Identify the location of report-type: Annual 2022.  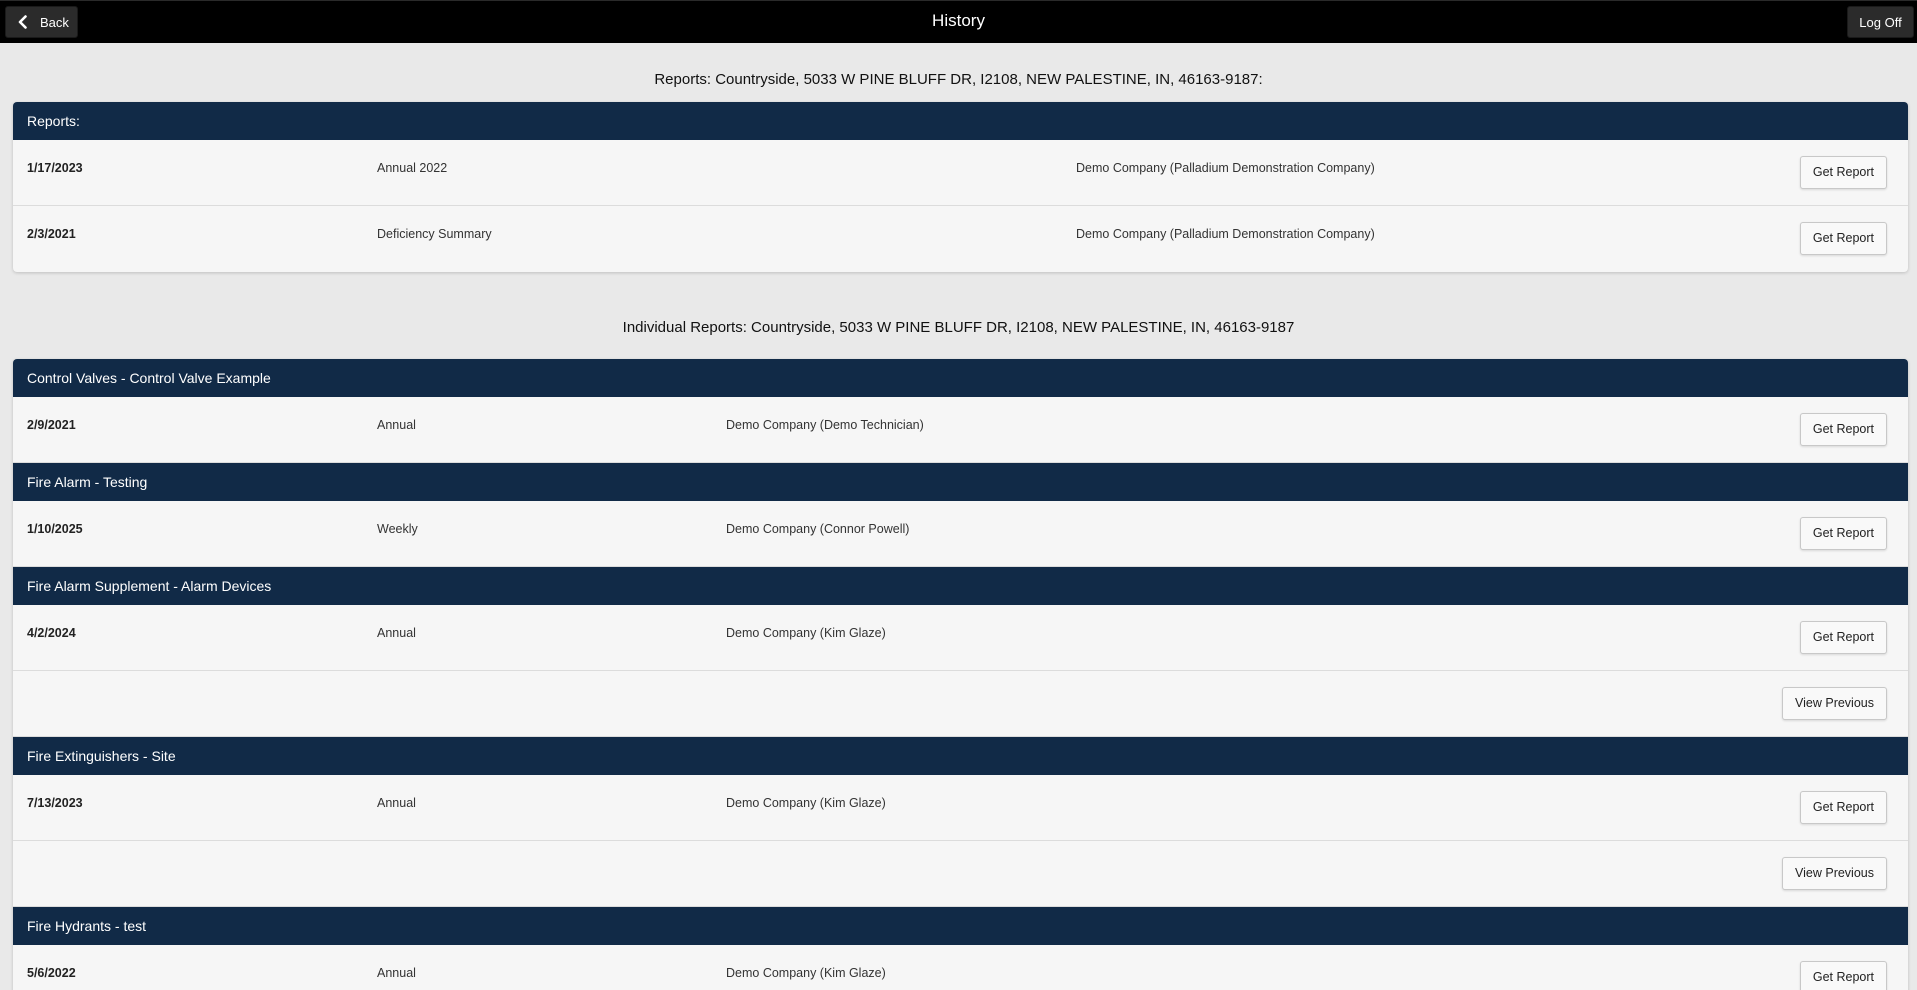
(412, 168).